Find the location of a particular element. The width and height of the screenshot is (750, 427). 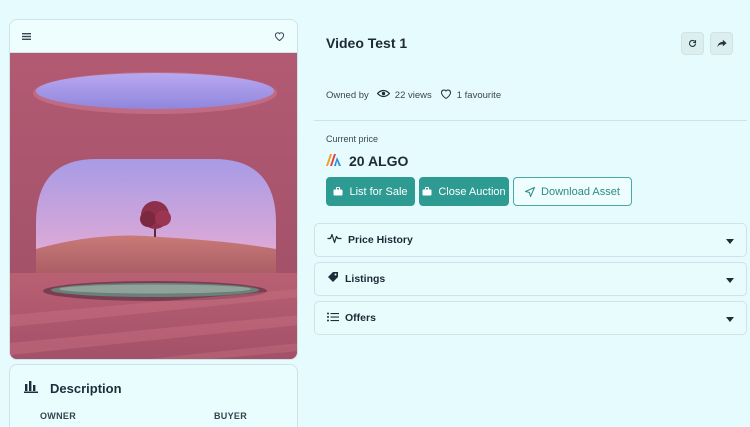

download-asset-label: Download Asset is located at coordinates (580, 191).